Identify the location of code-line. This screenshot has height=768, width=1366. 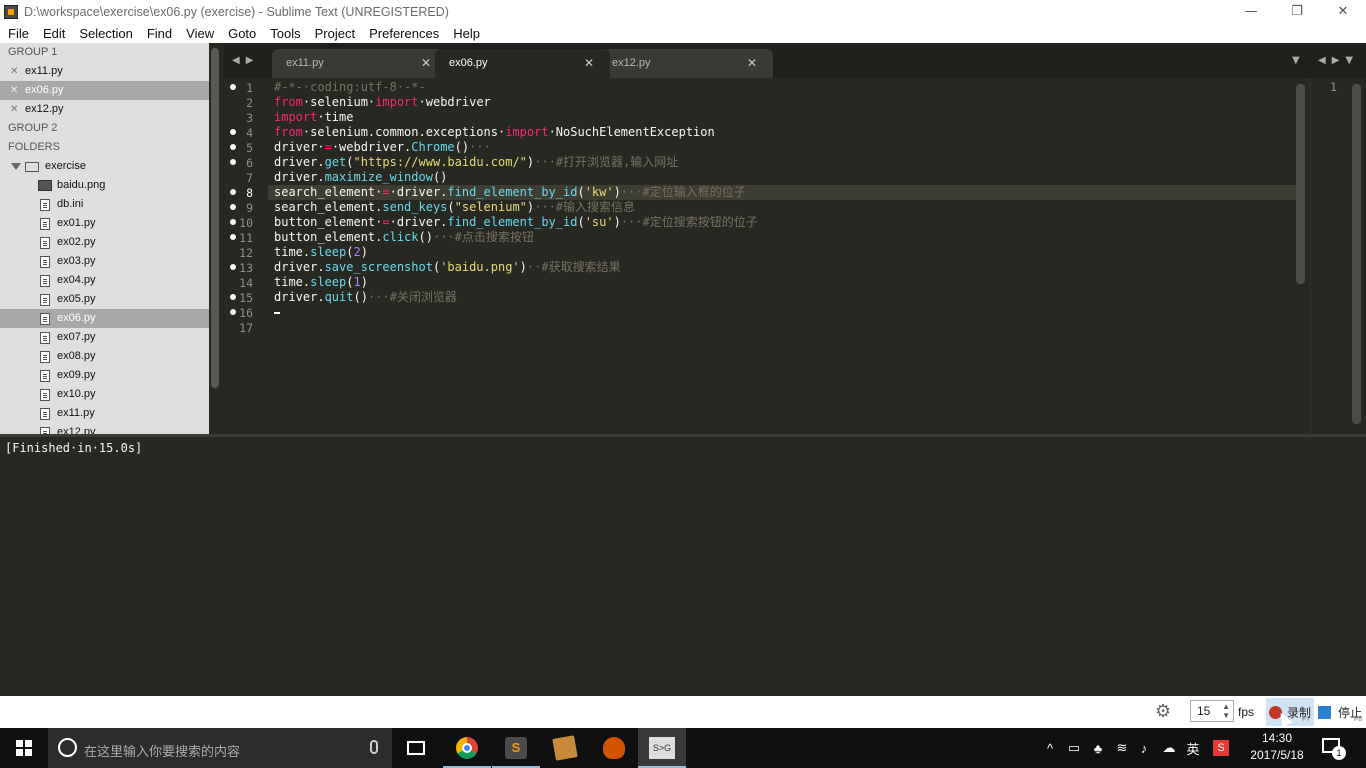
(277, 312).